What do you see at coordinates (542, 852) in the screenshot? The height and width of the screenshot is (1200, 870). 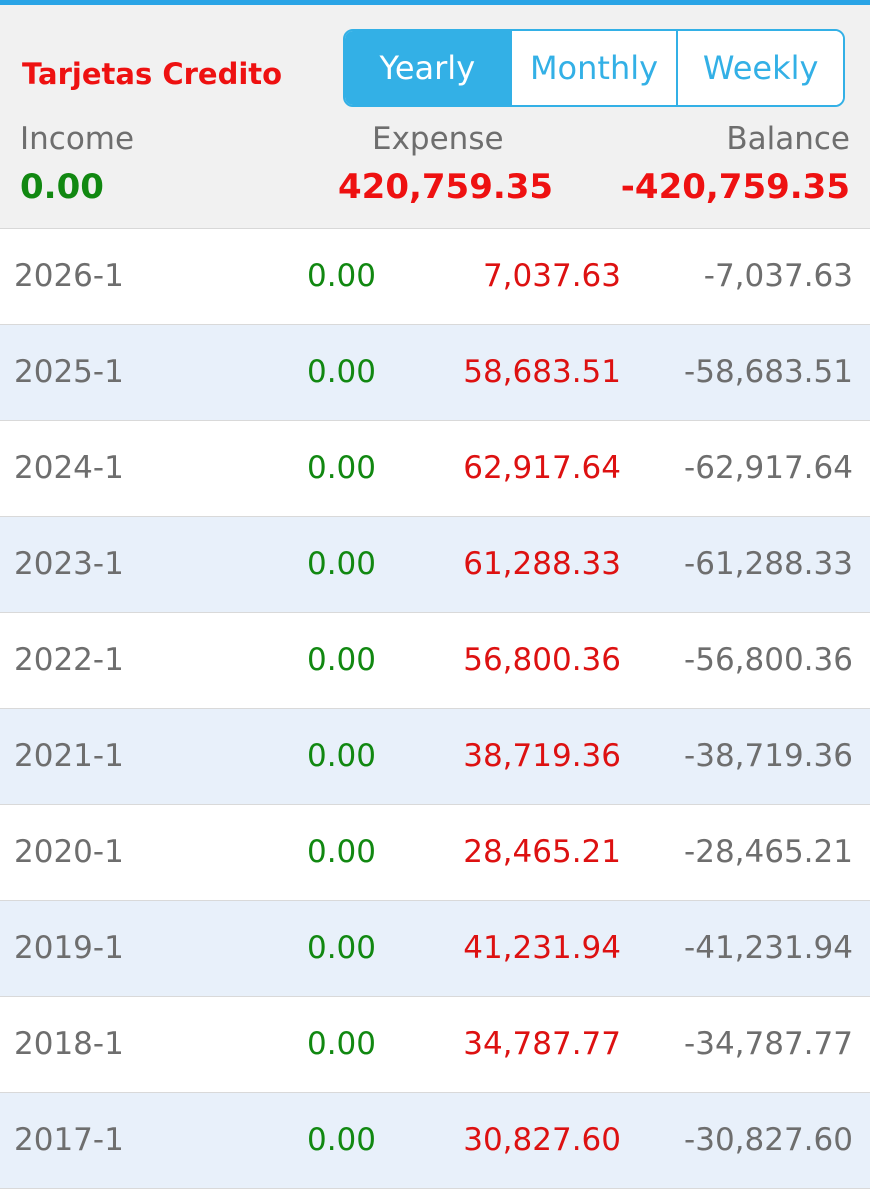 I see `row-expense: 28,465.21` at bounding box center [542, 852].